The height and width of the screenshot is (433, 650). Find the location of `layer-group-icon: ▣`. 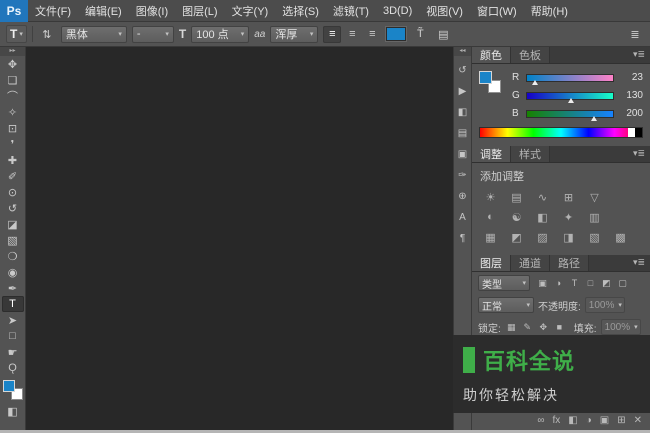

layer-group-icon: ▣ is located at coordinates (604, 420).